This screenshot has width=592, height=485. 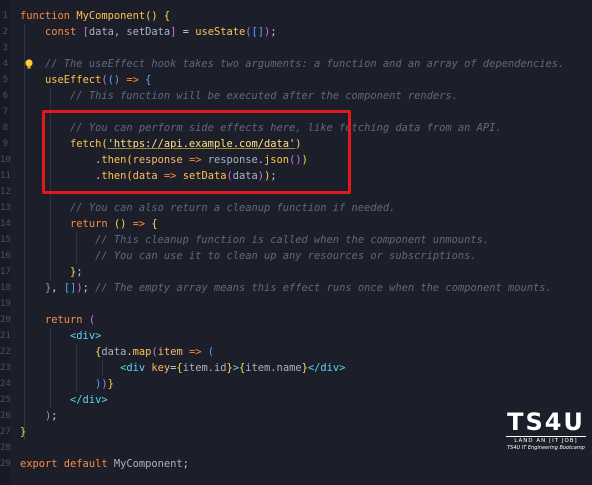 I want to click on code-line: const [data, setData] = useState([]);, so click(x=148, y=32).